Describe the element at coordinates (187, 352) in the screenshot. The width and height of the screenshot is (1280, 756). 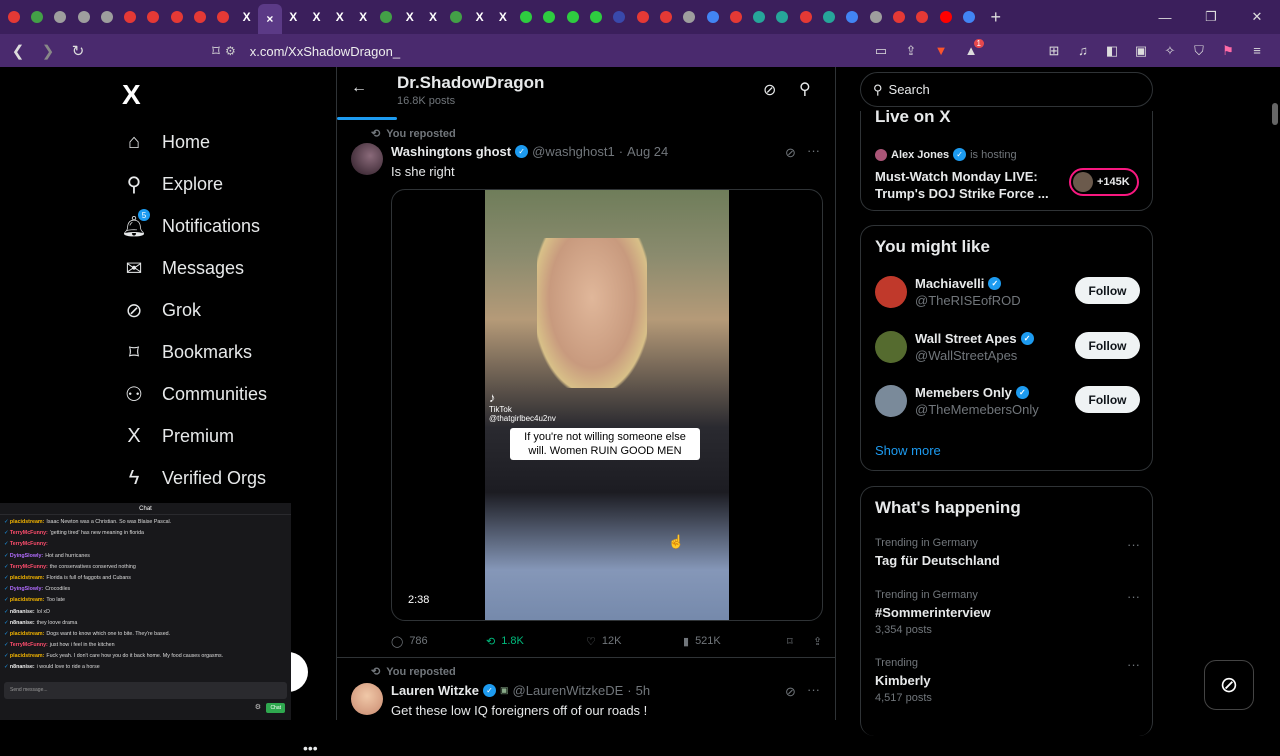
I see `nav-item-bookmarks: ⌑ Bookmarks` at that location.